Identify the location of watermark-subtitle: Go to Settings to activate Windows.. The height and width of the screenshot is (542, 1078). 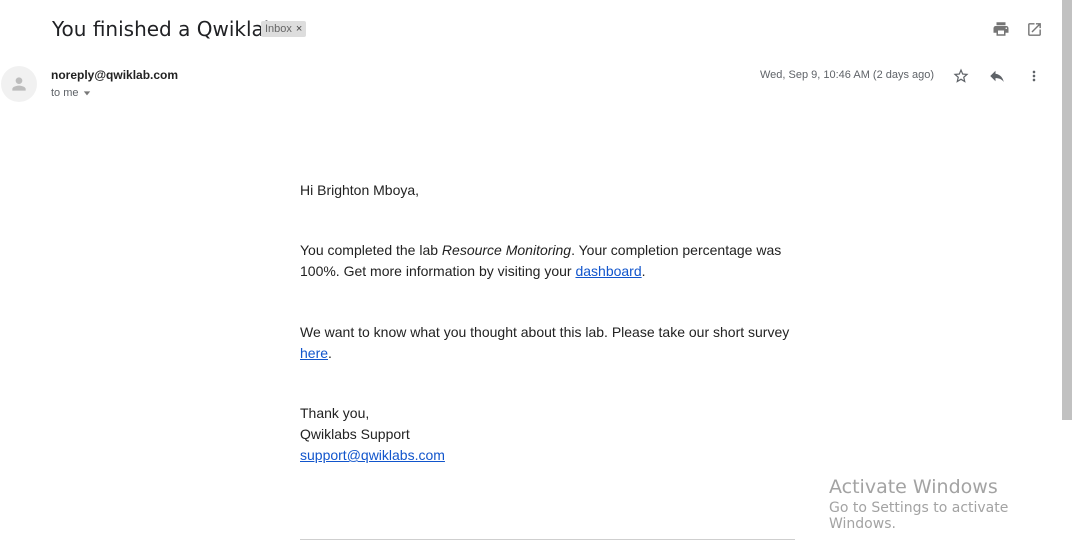
(919, 516).